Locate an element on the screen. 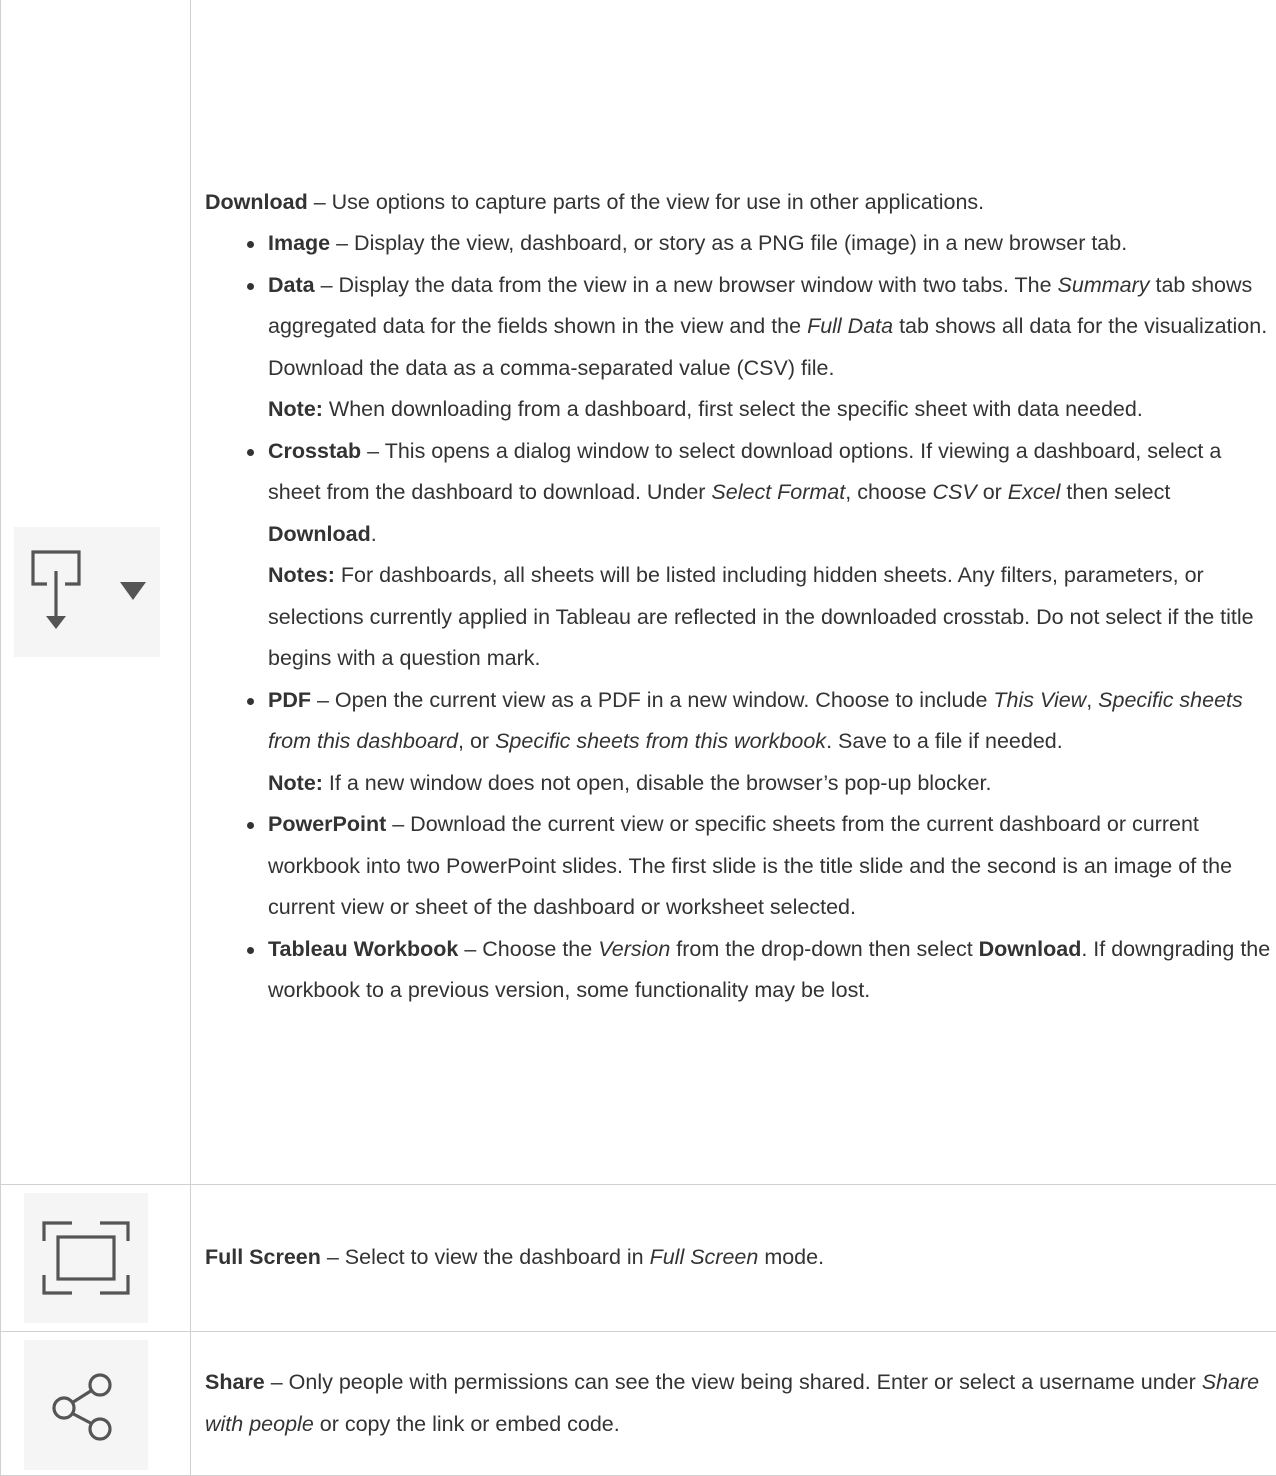 Image resolution: width=1276 pixels, height=1476 pixels. share-title: Share is located at coordinates (235, 1382).